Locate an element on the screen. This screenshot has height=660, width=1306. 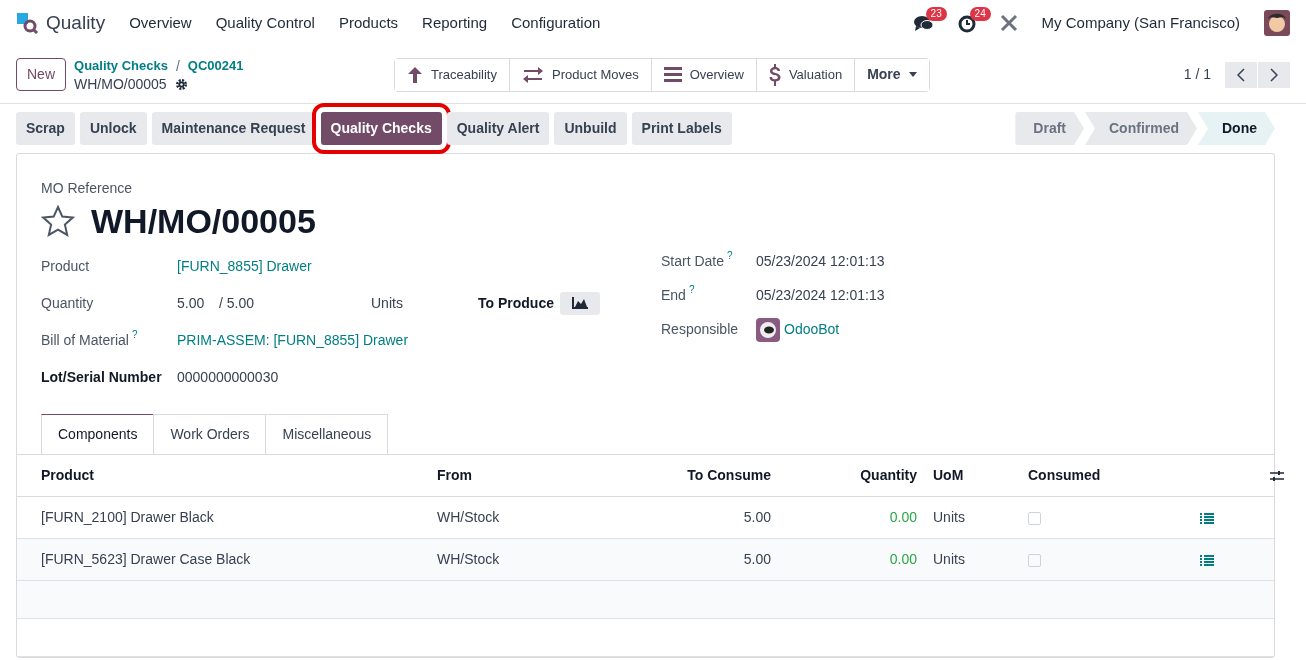
status-step: Draft is located at coordinates (1049, 128).